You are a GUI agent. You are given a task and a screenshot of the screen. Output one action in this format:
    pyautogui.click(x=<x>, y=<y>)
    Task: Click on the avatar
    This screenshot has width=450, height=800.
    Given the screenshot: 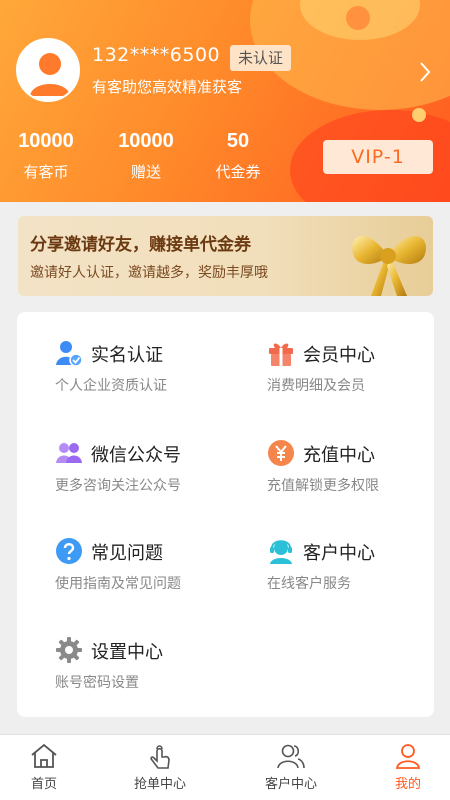 What is the action you would take?
    pyautogui.click(x=48, y=70)
    